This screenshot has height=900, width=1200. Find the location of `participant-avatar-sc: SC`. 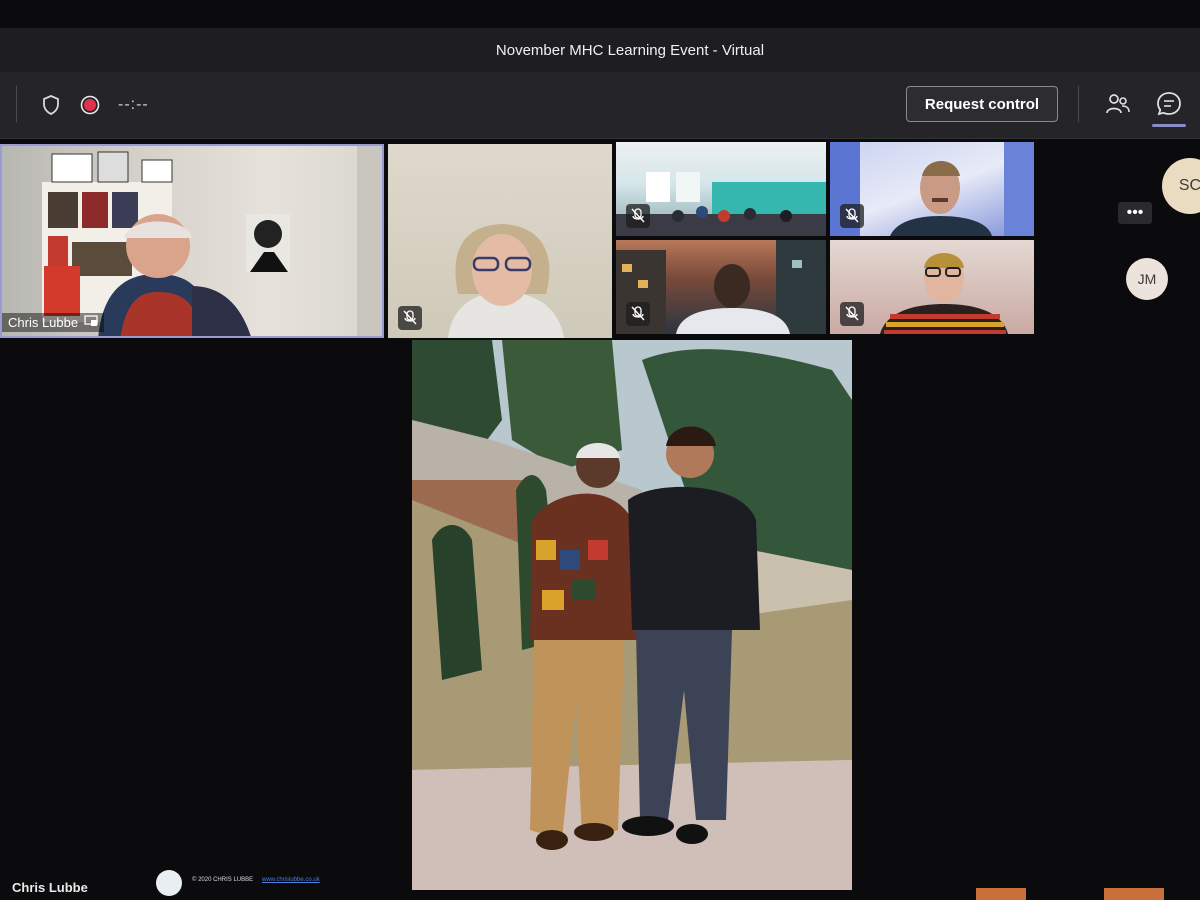

participant-avatar-sc: SC is located at coordinates (1181, 186).